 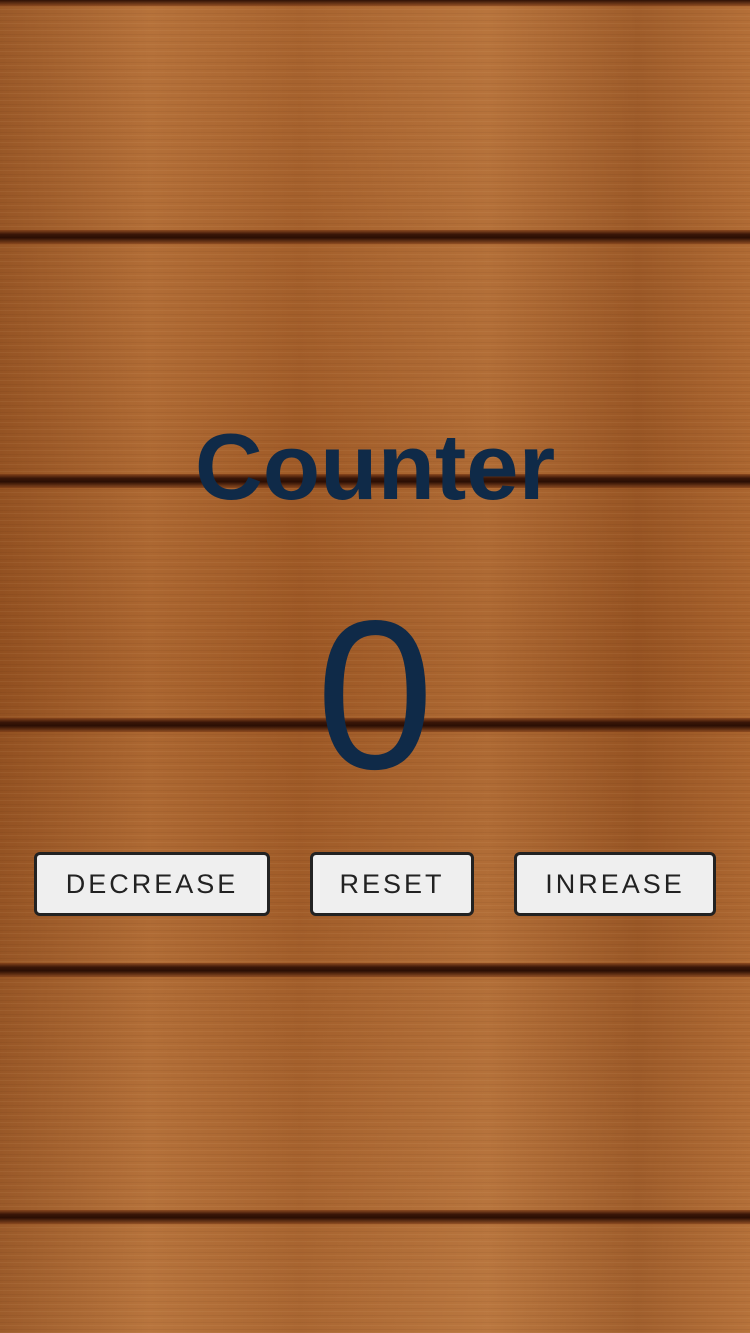 What do you see at coordinates (615, 884) in the screenshot?
I see `increase-button: INREASE` at bounding box center [615, 884].